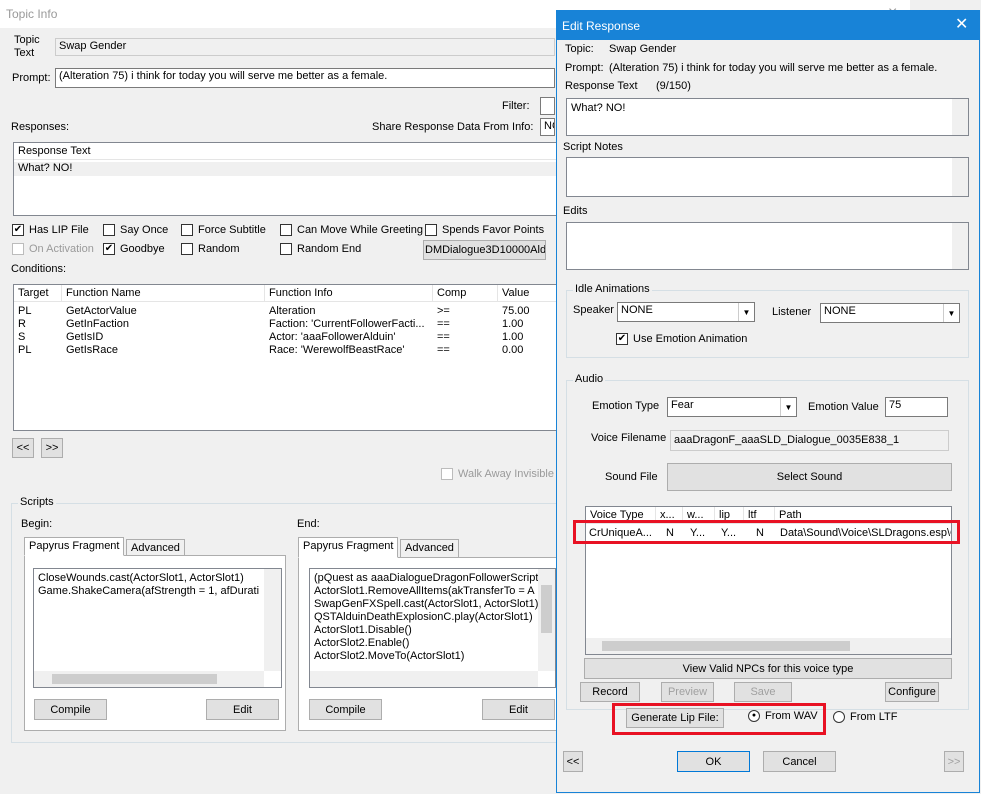  I want to click on begin-vertical-scrollbar, so click(272, 620).